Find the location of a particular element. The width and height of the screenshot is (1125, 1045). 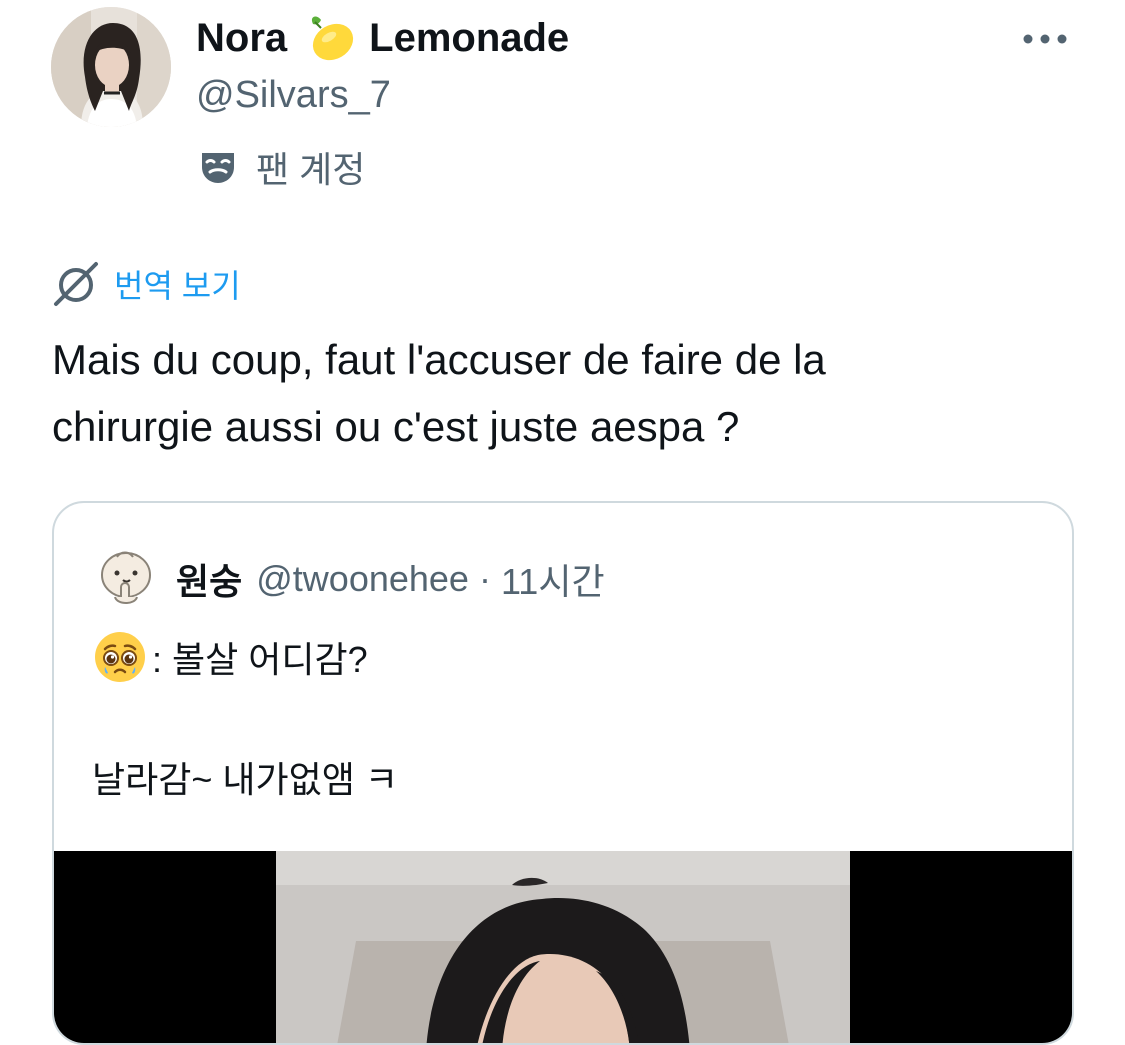

author-display-name: Nora Lemonade is located at coordinates (382, 38).